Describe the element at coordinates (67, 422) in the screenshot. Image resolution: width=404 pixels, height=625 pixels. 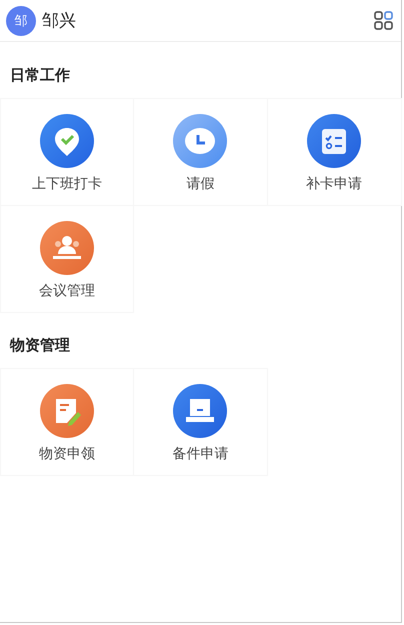
I see `app-tile: 物资申领` at that location.